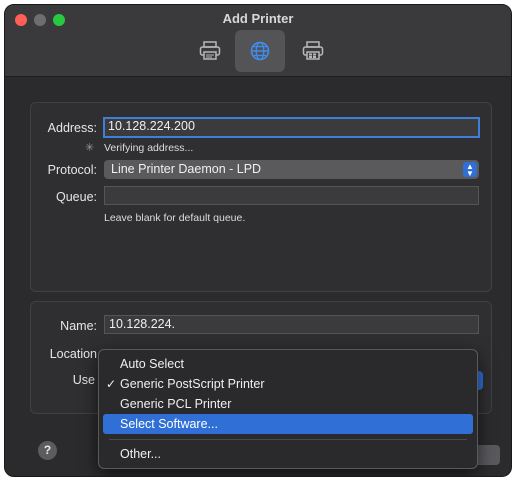  Describe the element at coordinates (291, 324) in the screenshot. I see `name-input: 10.128.224.` at that location.